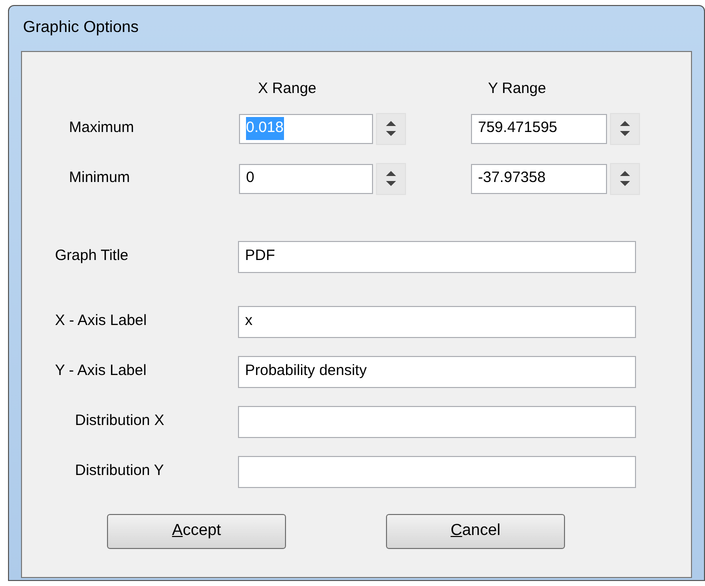 This screenshot has width=705, height=586. What do you see at coordinates (437, 256) in the screenshot?
I see `text-field: PDF` at bounding box center [437, 256].